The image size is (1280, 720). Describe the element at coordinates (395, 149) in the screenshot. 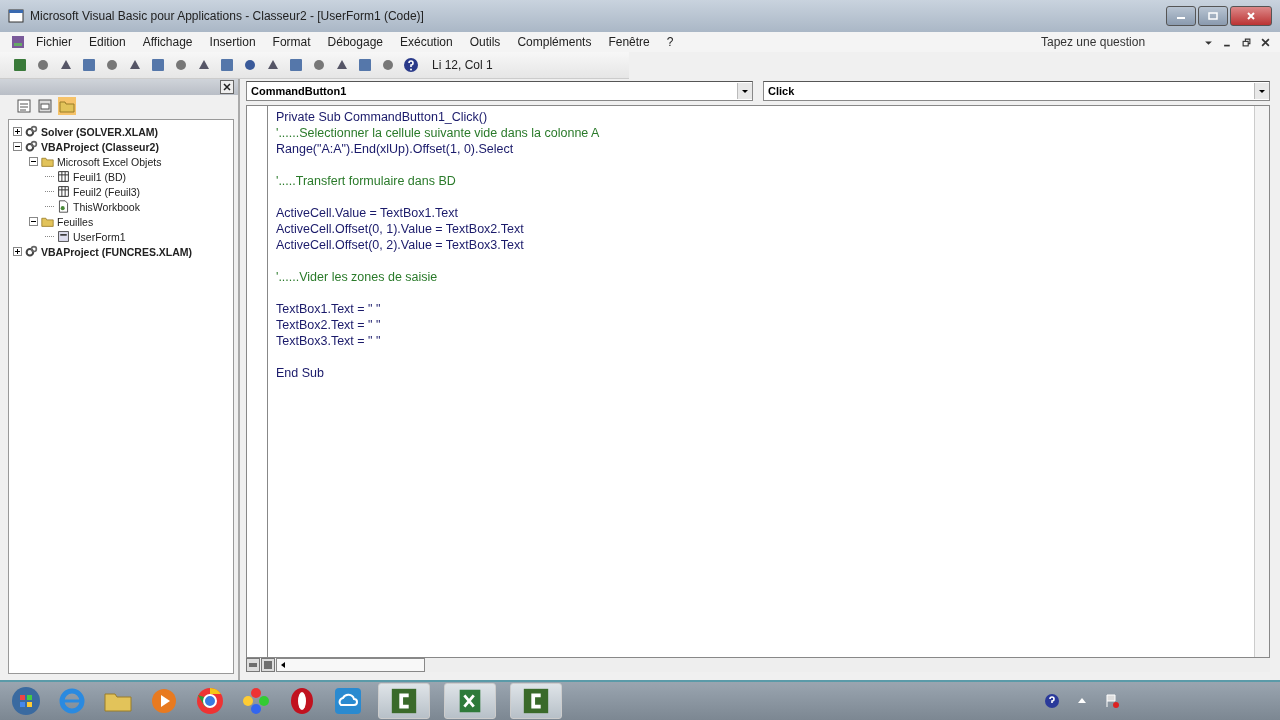

I see `code-line: Range("A:A").End(xlUp).Offset(1, 0).Select` at that location.